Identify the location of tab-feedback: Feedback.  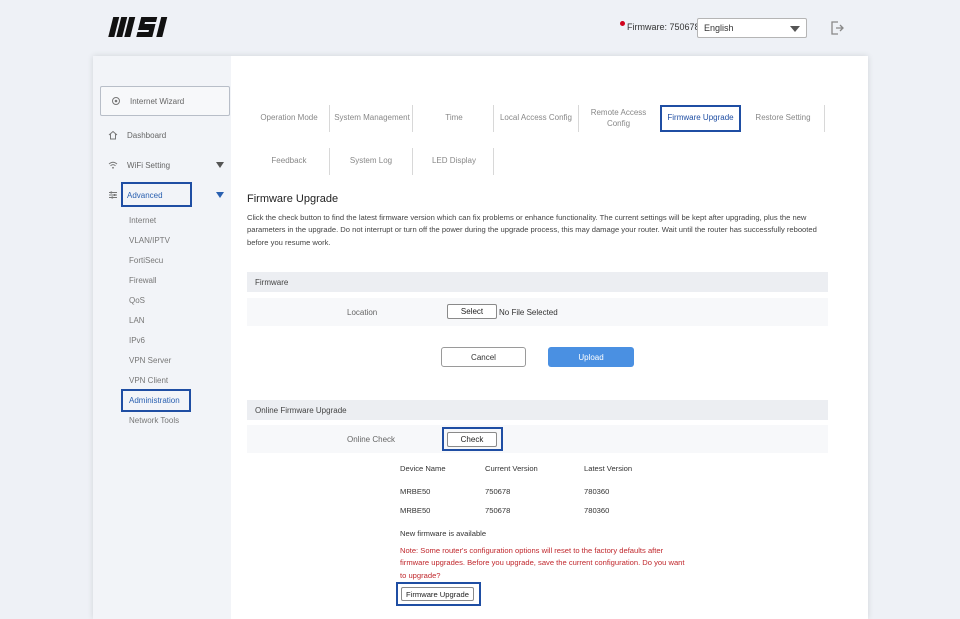
(289, 161).